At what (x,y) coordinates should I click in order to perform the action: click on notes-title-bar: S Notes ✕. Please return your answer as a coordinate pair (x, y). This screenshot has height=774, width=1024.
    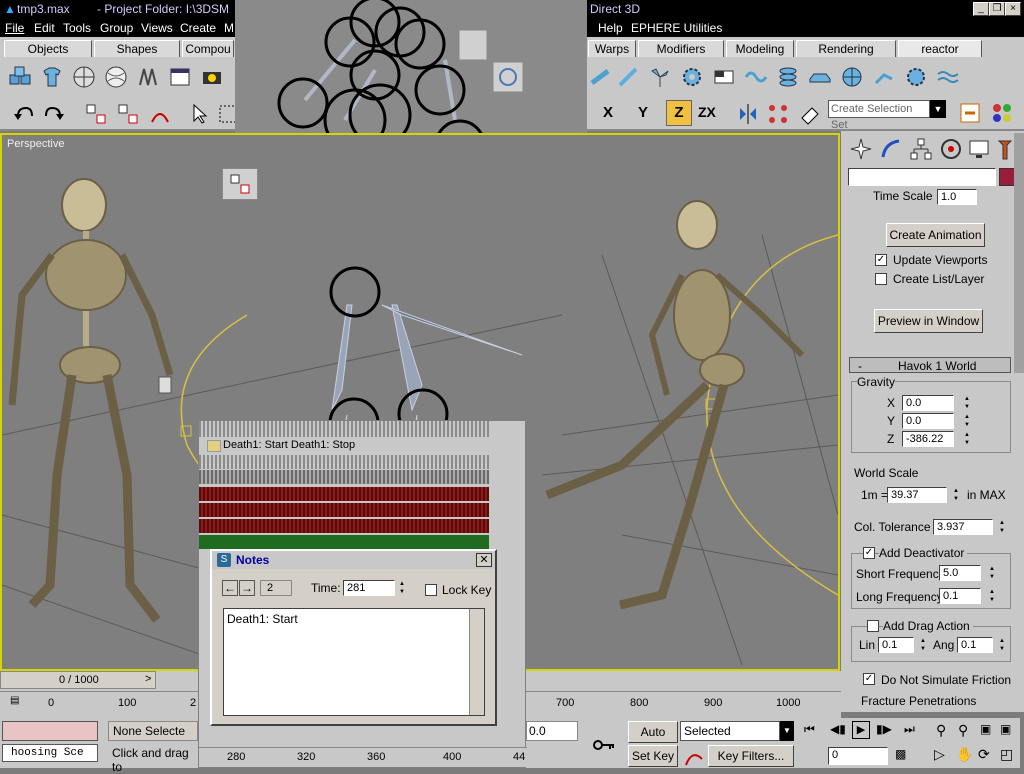
    Looking at the image, I should click on (353, 560).